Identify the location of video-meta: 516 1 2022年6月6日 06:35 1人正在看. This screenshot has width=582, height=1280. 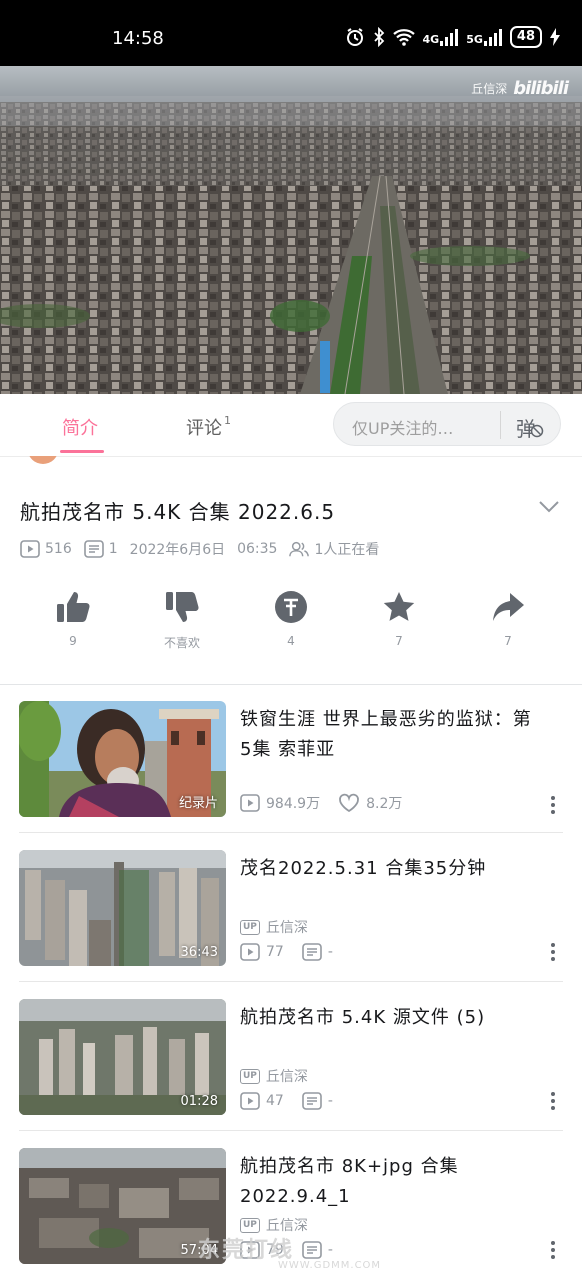
(205, 549).